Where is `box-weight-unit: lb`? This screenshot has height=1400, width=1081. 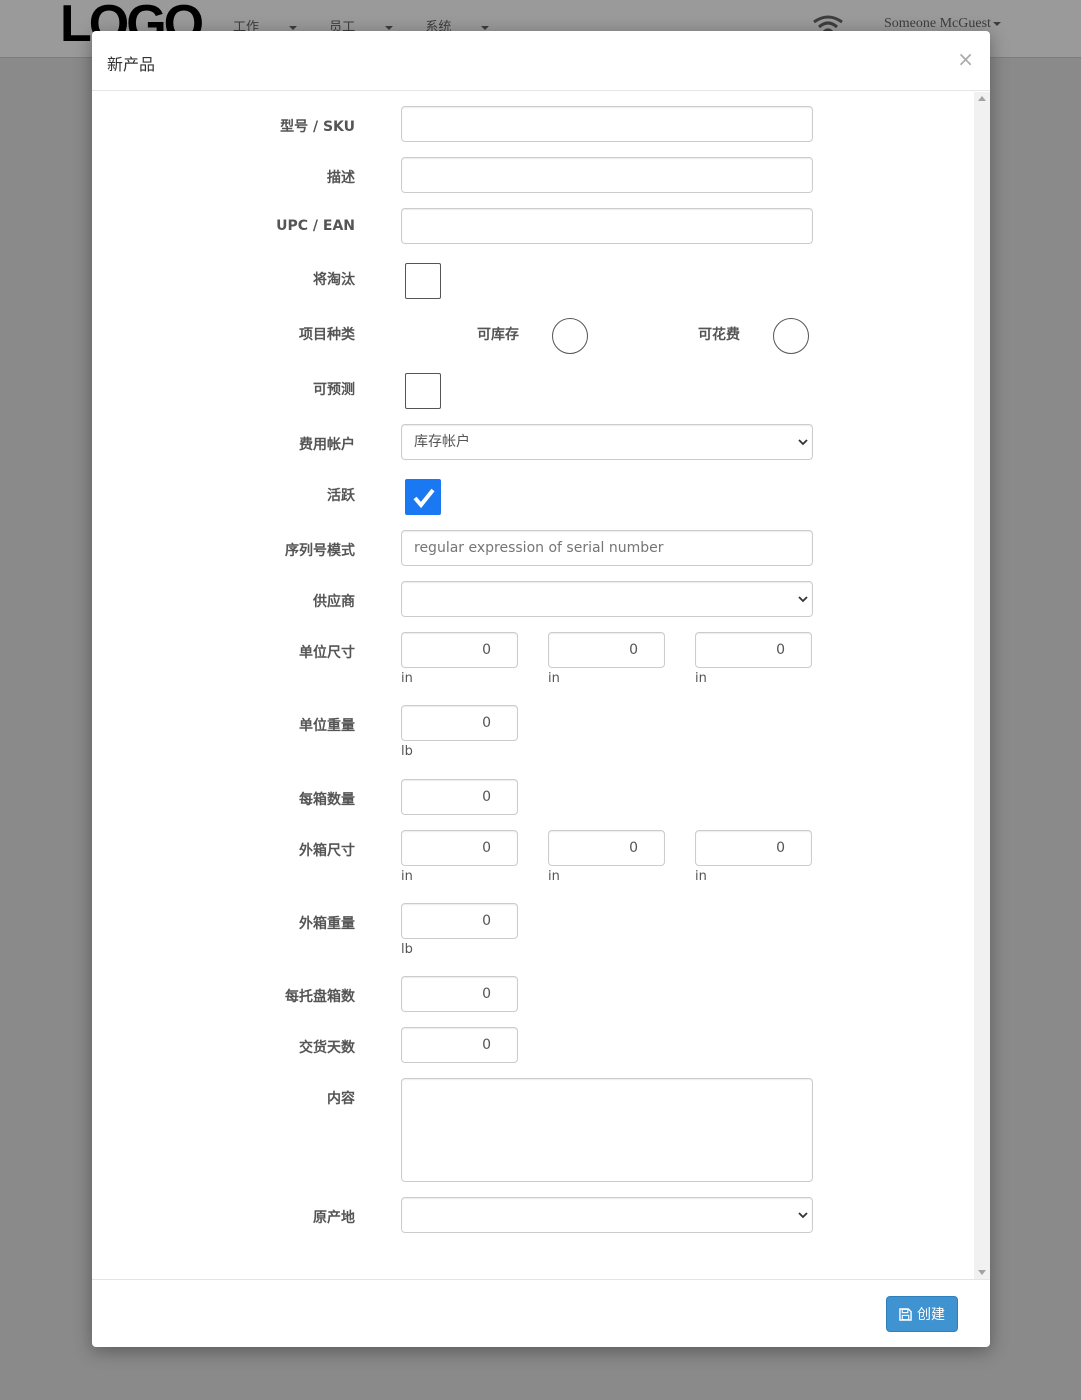
box-weight-unit: lb is located at coordinates (407, 949).